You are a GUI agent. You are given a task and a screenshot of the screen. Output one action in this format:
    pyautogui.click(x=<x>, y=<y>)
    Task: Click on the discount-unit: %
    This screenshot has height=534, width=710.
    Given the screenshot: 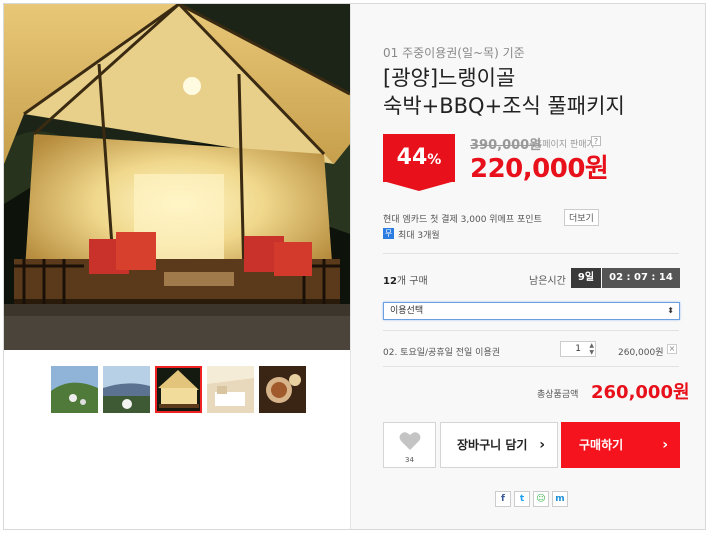 What is the action you would take?
    pyautogui.click(x=434, y=160)
    